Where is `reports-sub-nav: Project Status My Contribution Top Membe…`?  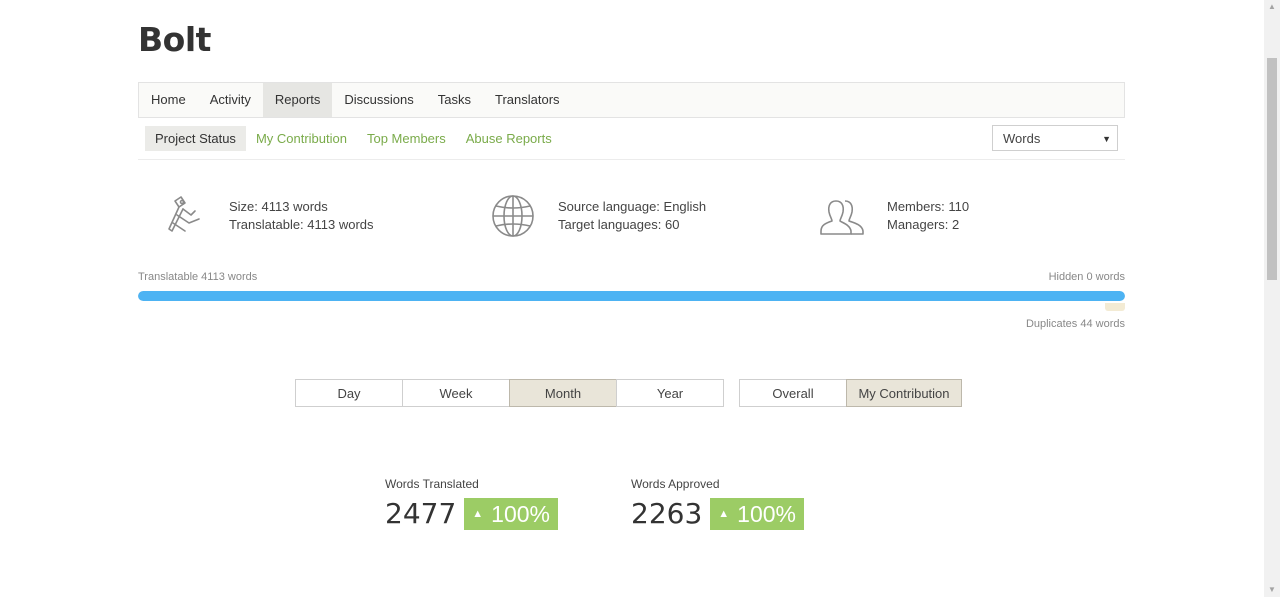
reports-sub-nav: Project Status My Contribution Top Membe… is located at coordinates (353, 138).